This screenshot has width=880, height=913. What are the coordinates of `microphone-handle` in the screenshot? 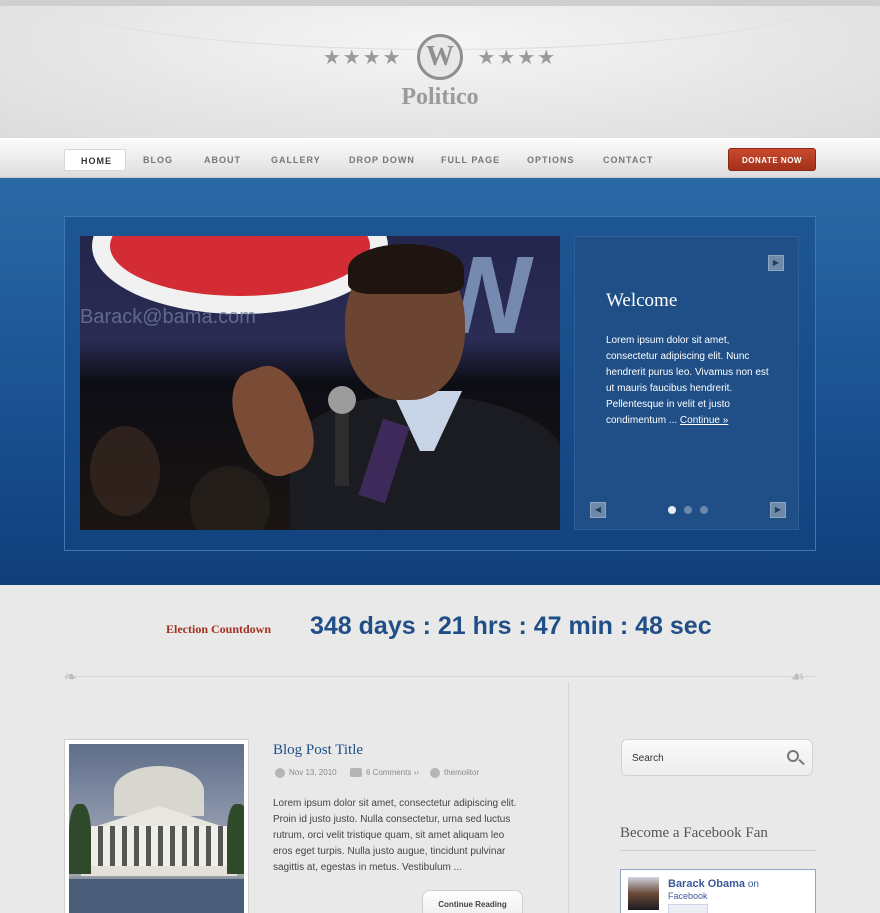 It's located at (342, 448).